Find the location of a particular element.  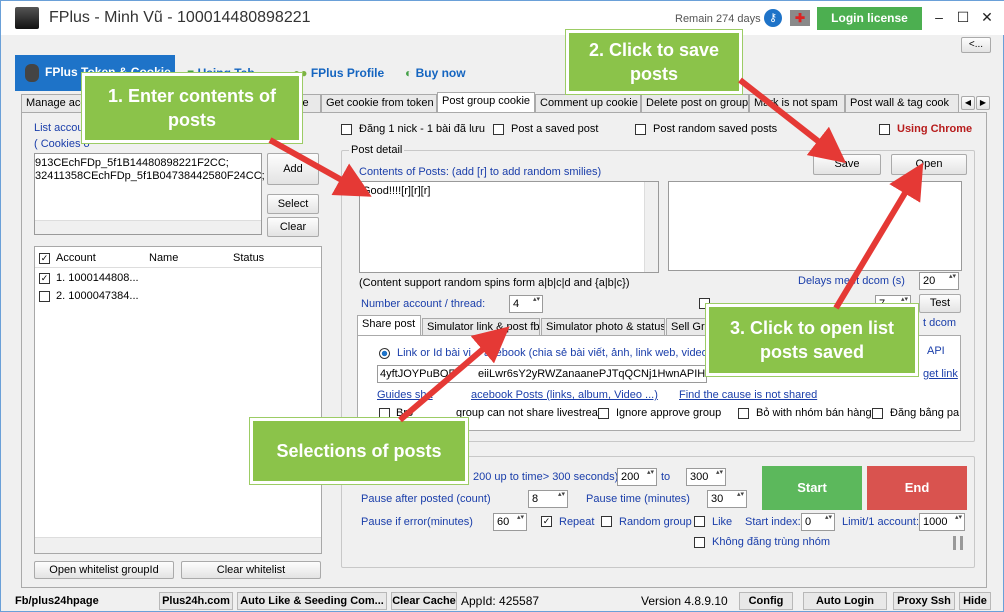

start-index-label: Start index: is located at coordinates (773, 522).